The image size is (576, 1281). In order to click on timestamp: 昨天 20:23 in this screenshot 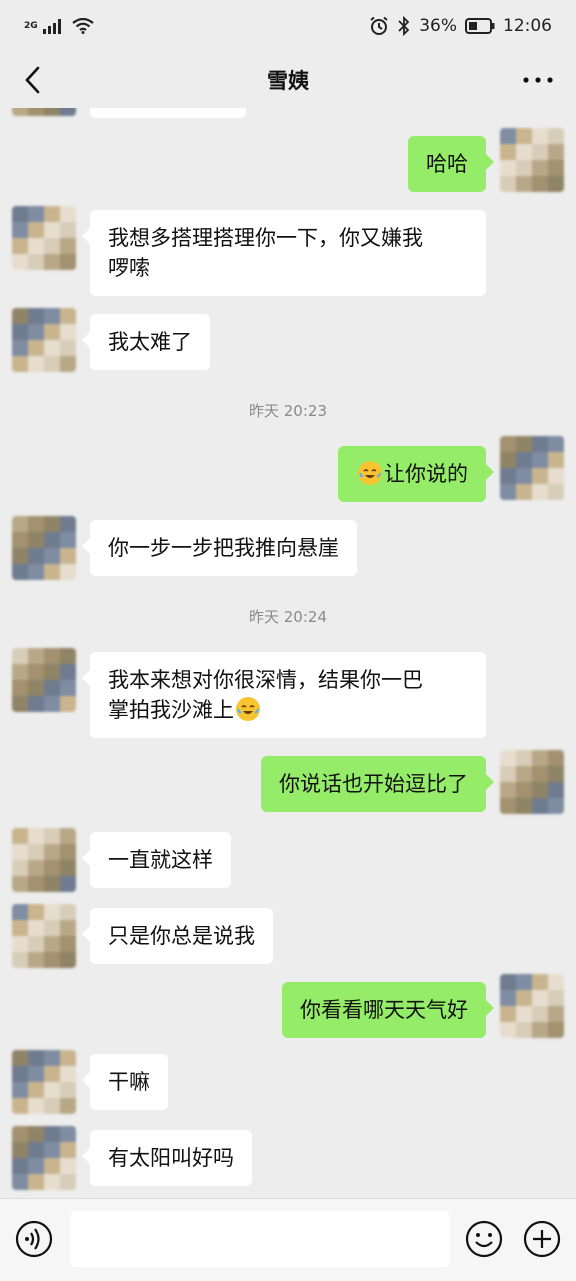, I will do `click(288, 411)`.